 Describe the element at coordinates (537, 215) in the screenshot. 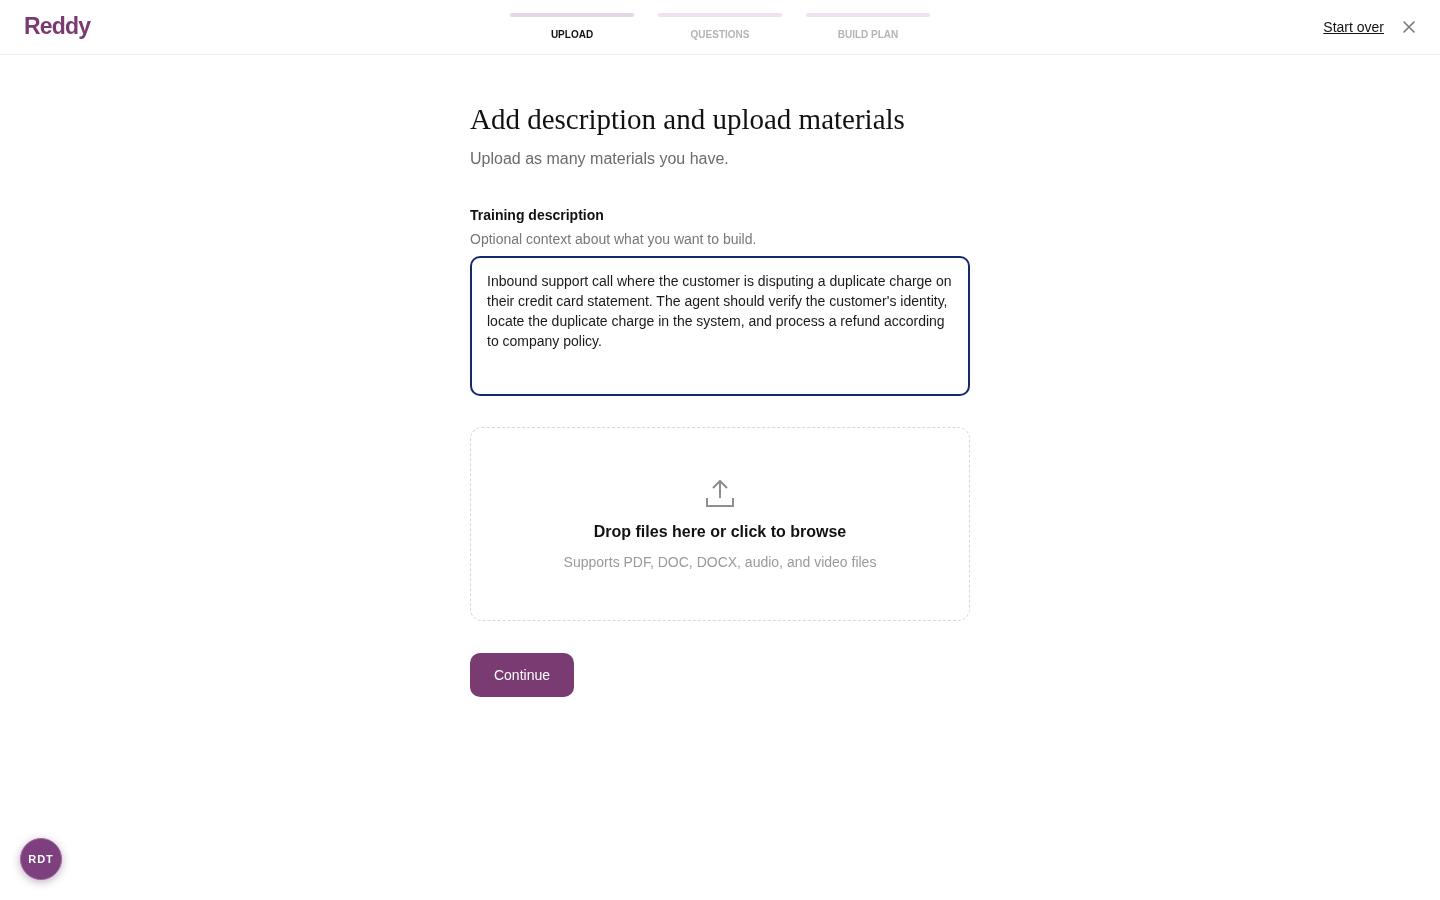

I see `field-label: Training description` at that location.